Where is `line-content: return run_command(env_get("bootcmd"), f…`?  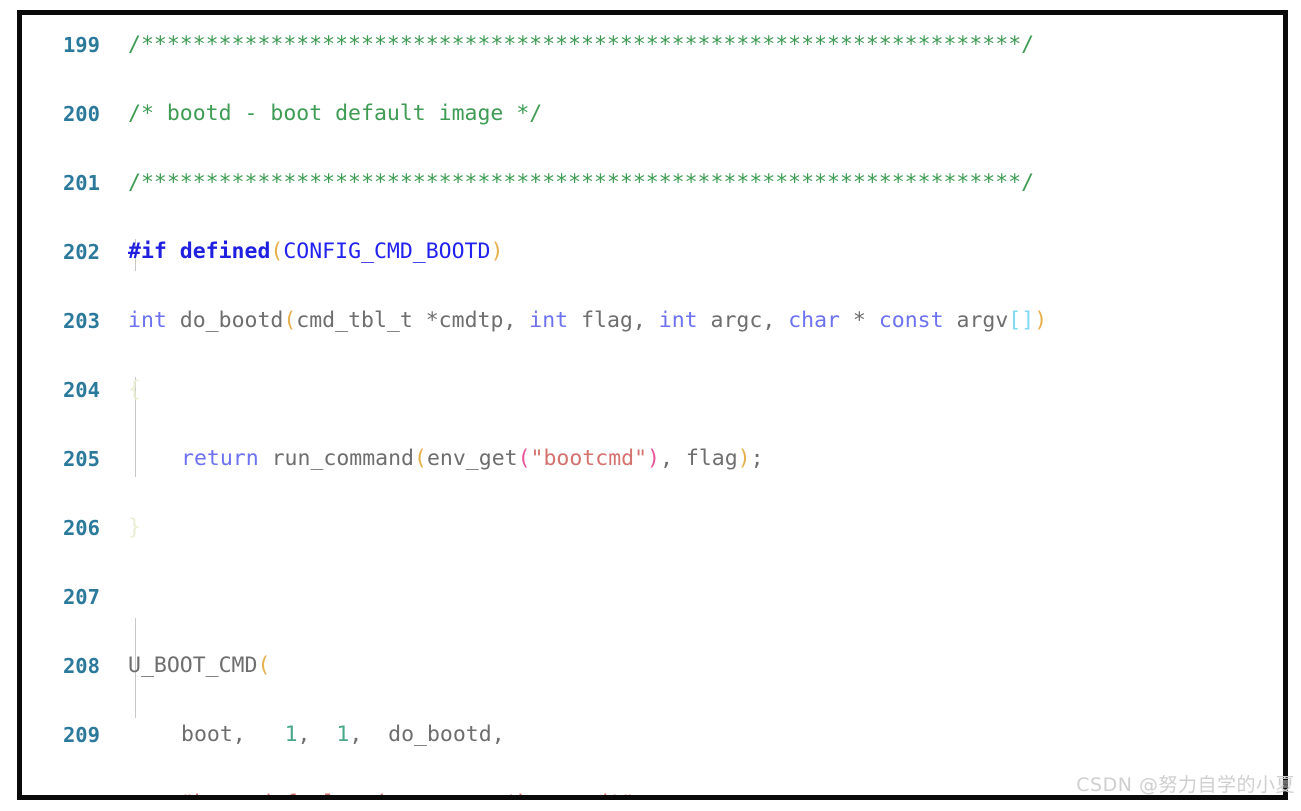
line-content: return run_command(env_get("bootcmd"), f… is located at coordinates (472, 459).